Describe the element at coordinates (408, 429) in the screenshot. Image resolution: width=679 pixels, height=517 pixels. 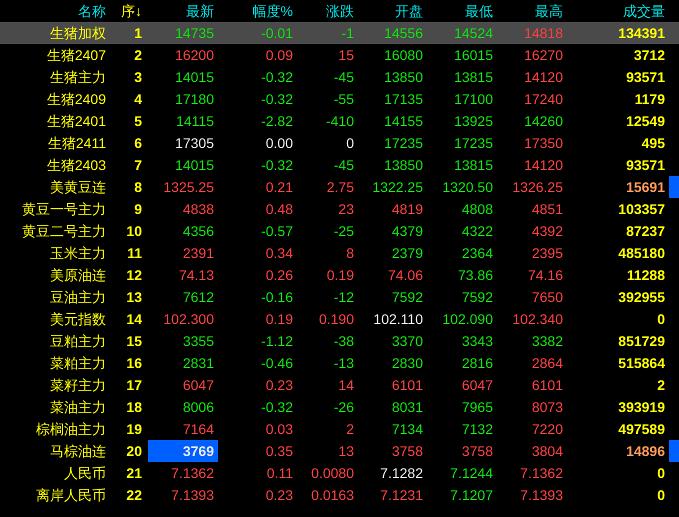
I see `table-cell-text: 7134` at that location.